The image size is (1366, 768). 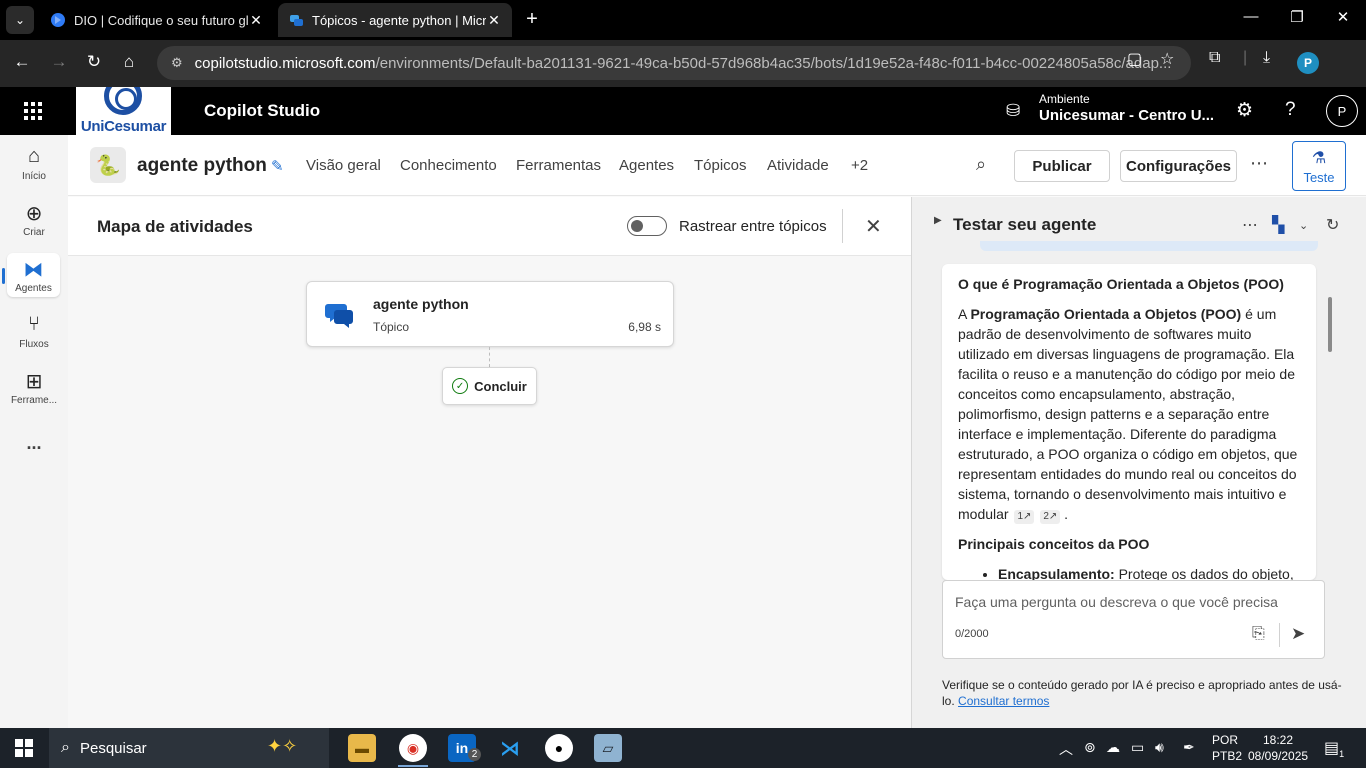 I want to click on chat-input, so click(x=1130, y=602).